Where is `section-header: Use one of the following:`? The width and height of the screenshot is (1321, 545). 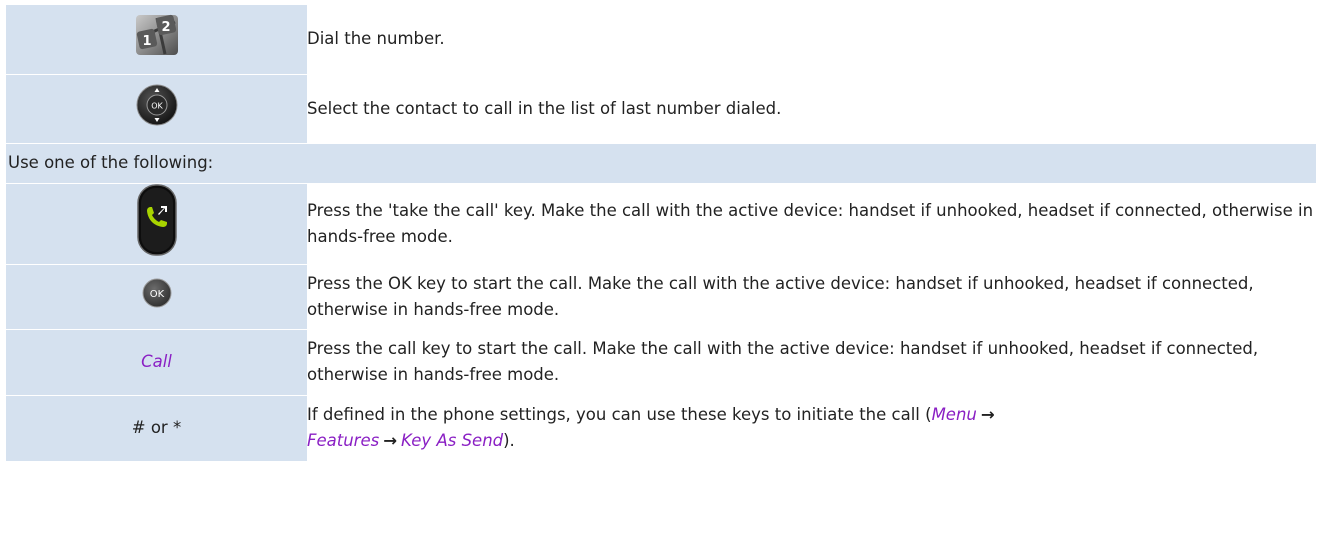 section-header: Use one of the following: is located at coordinates (661, 163).